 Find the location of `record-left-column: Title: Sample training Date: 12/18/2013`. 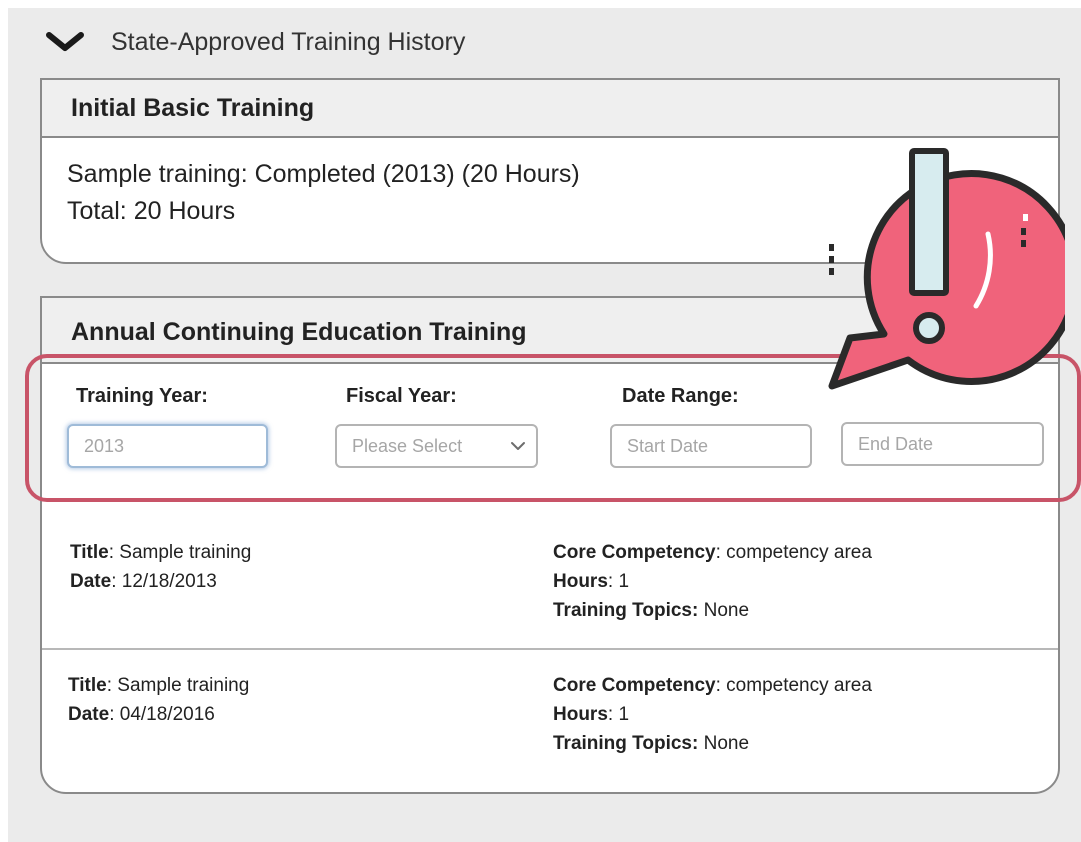

record-left-column: Title: Sample training Date: 12/18/2013 is located at coordinates (160, 567).